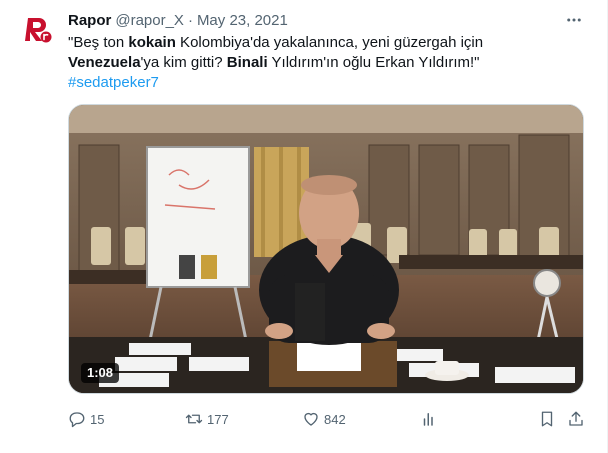 The width and height of the screenshot is (608, 453). Describe the element at coordinates (335, 419) in the screenshot. I see `like-count: 842` at that location.